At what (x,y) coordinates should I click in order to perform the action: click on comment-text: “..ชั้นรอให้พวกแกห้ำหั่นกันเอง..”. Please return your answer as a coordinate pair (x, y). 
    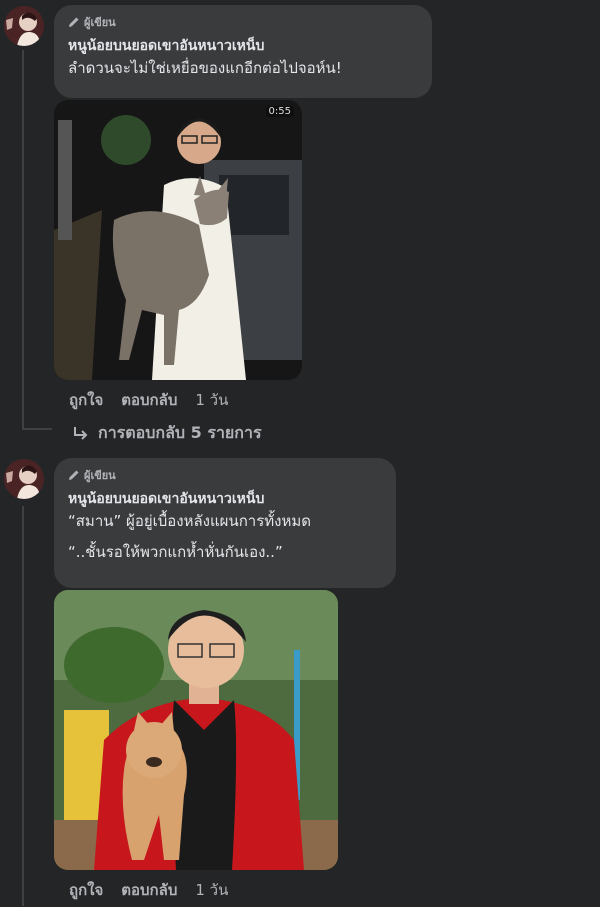
    Looking at the image, I should click on (175, 552).